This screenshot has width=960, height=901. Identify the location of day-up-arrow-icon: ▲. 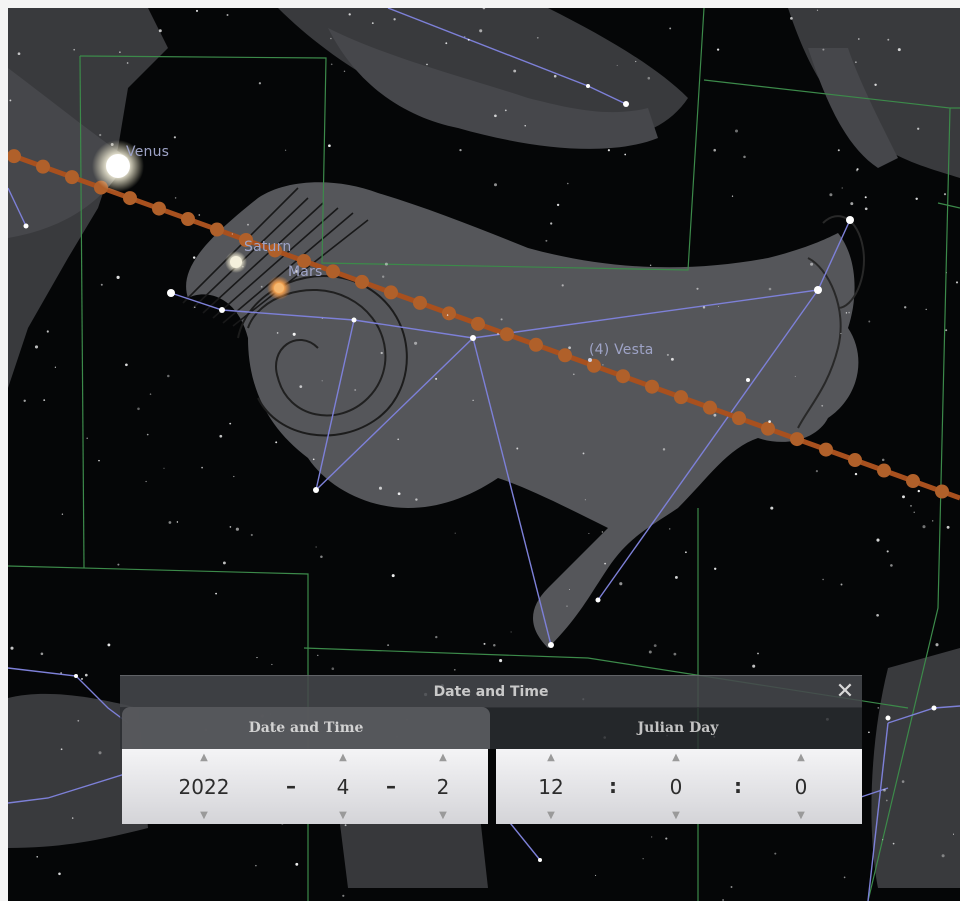
(443, 757).